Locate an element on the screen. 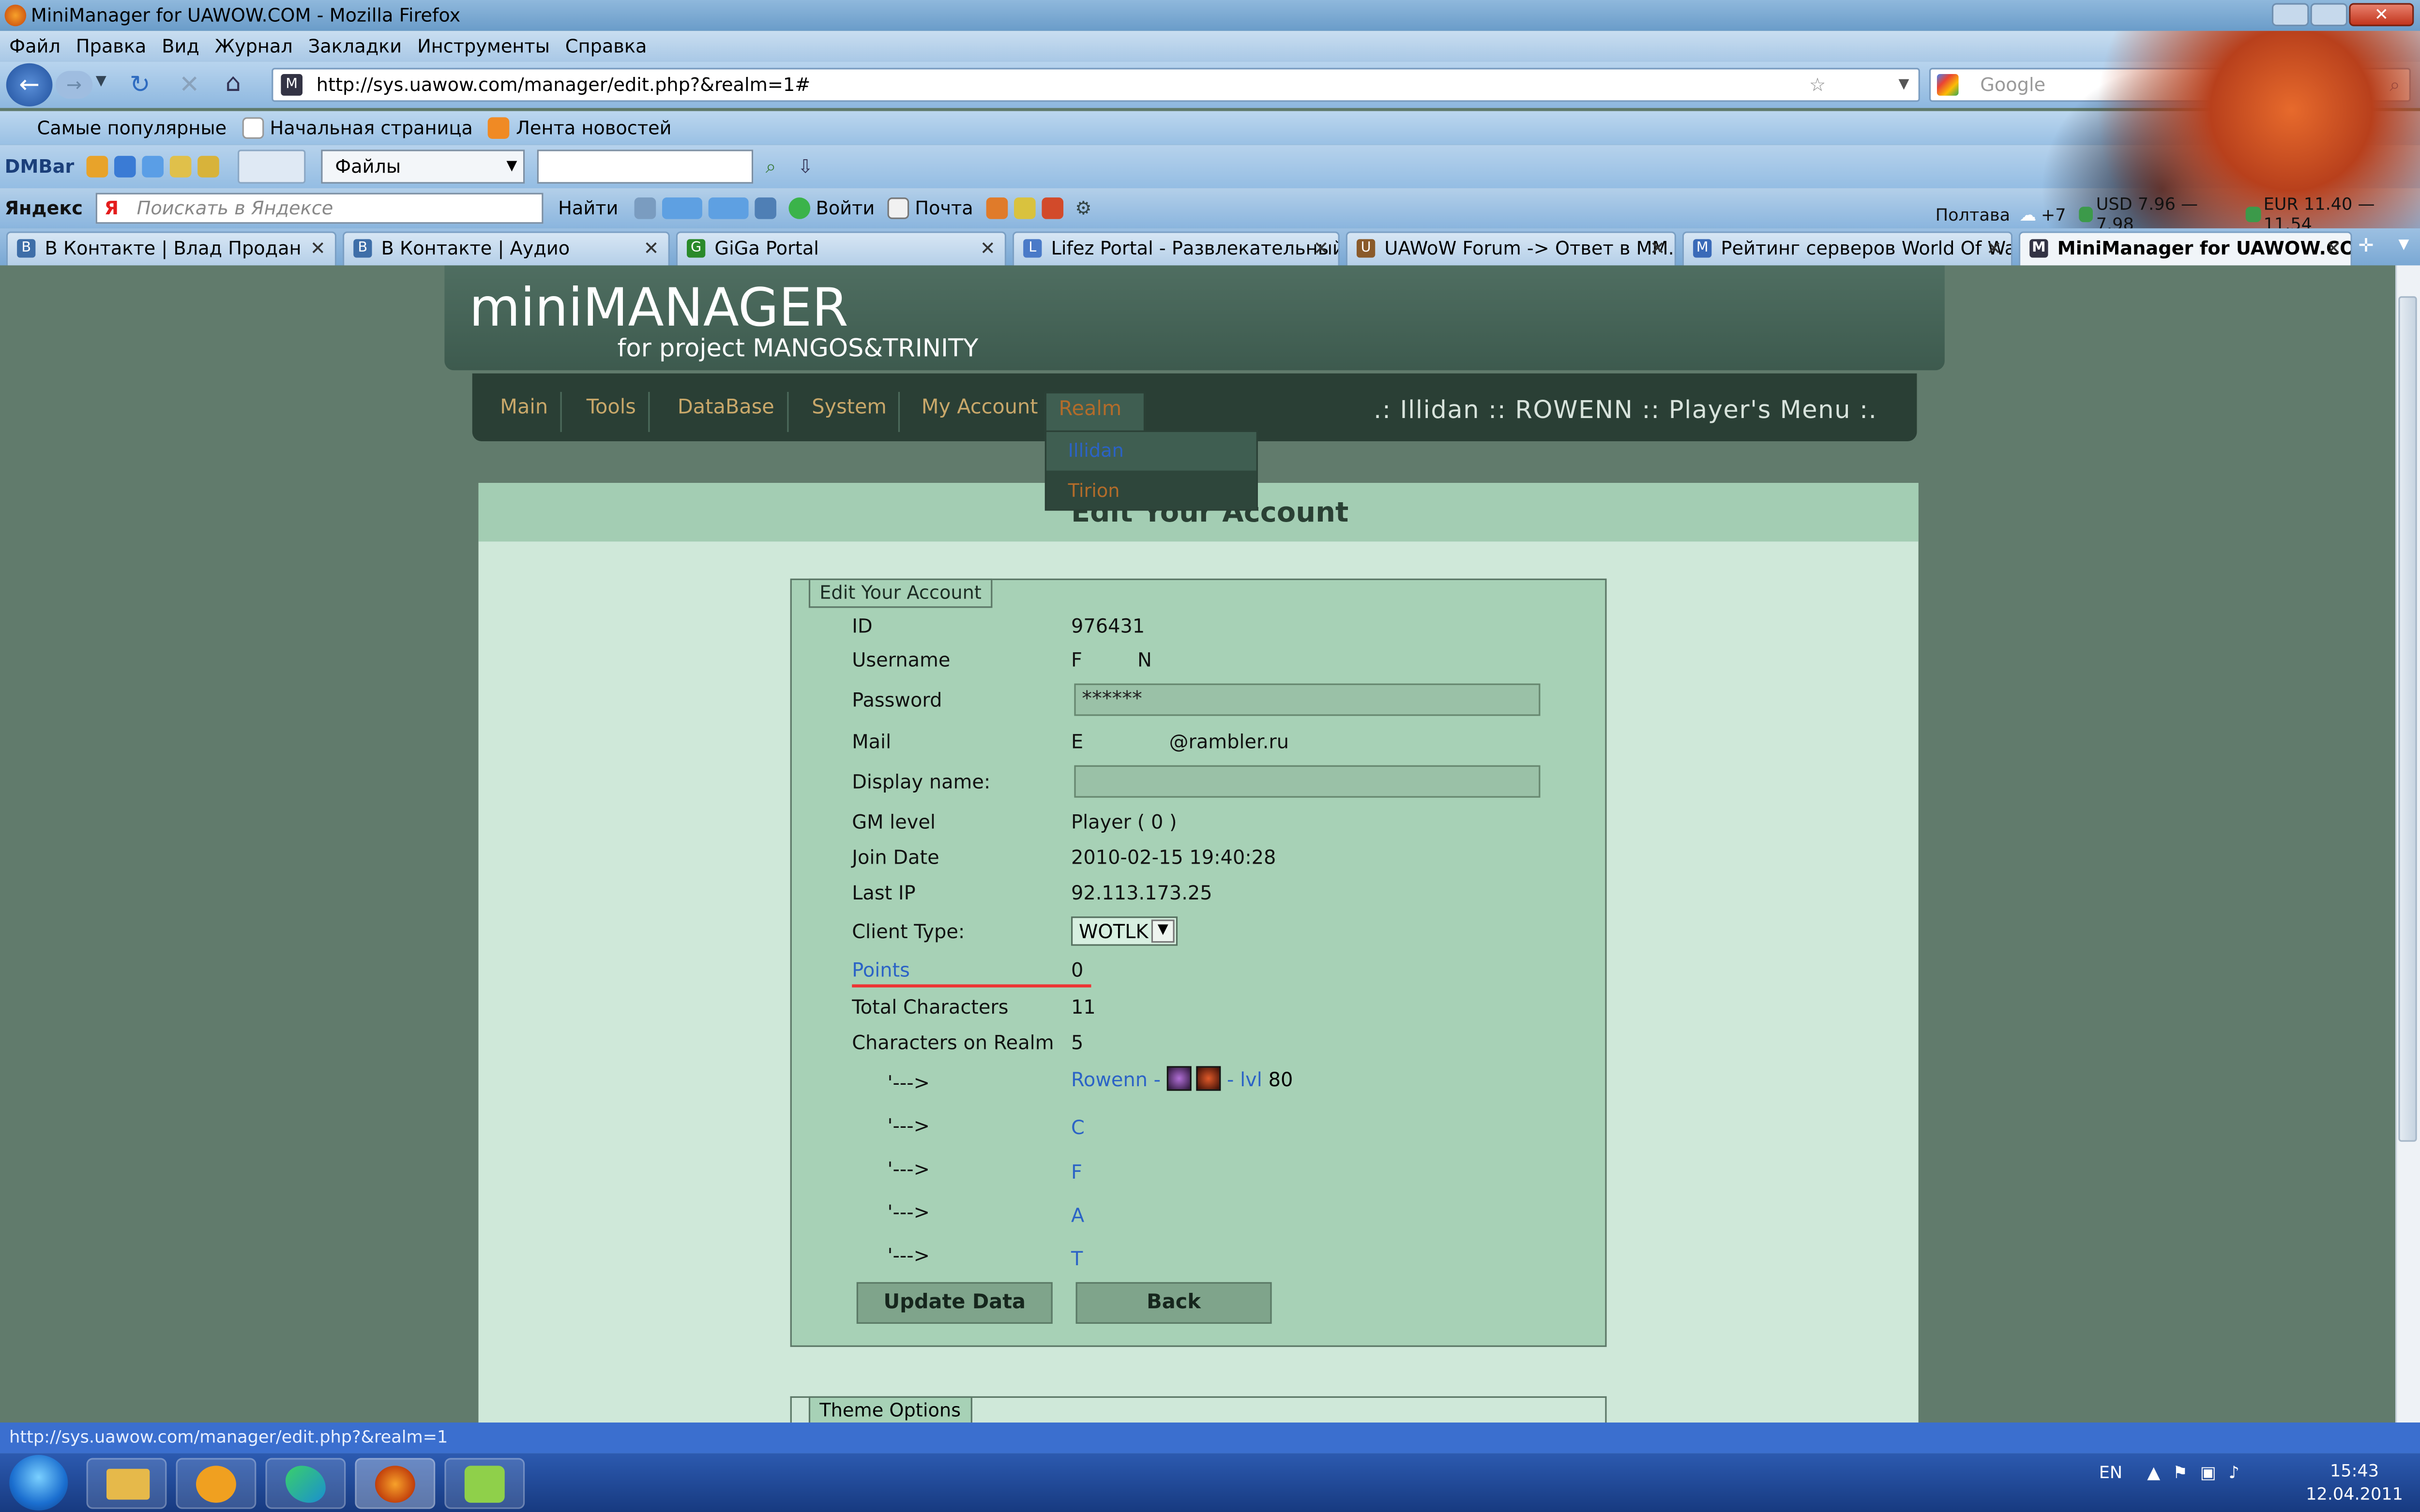 Image resolution: width=2420 pixels, height=1512 pixels. bookmark-most-popular: Самые популярные is located at coordinates (132, 128).